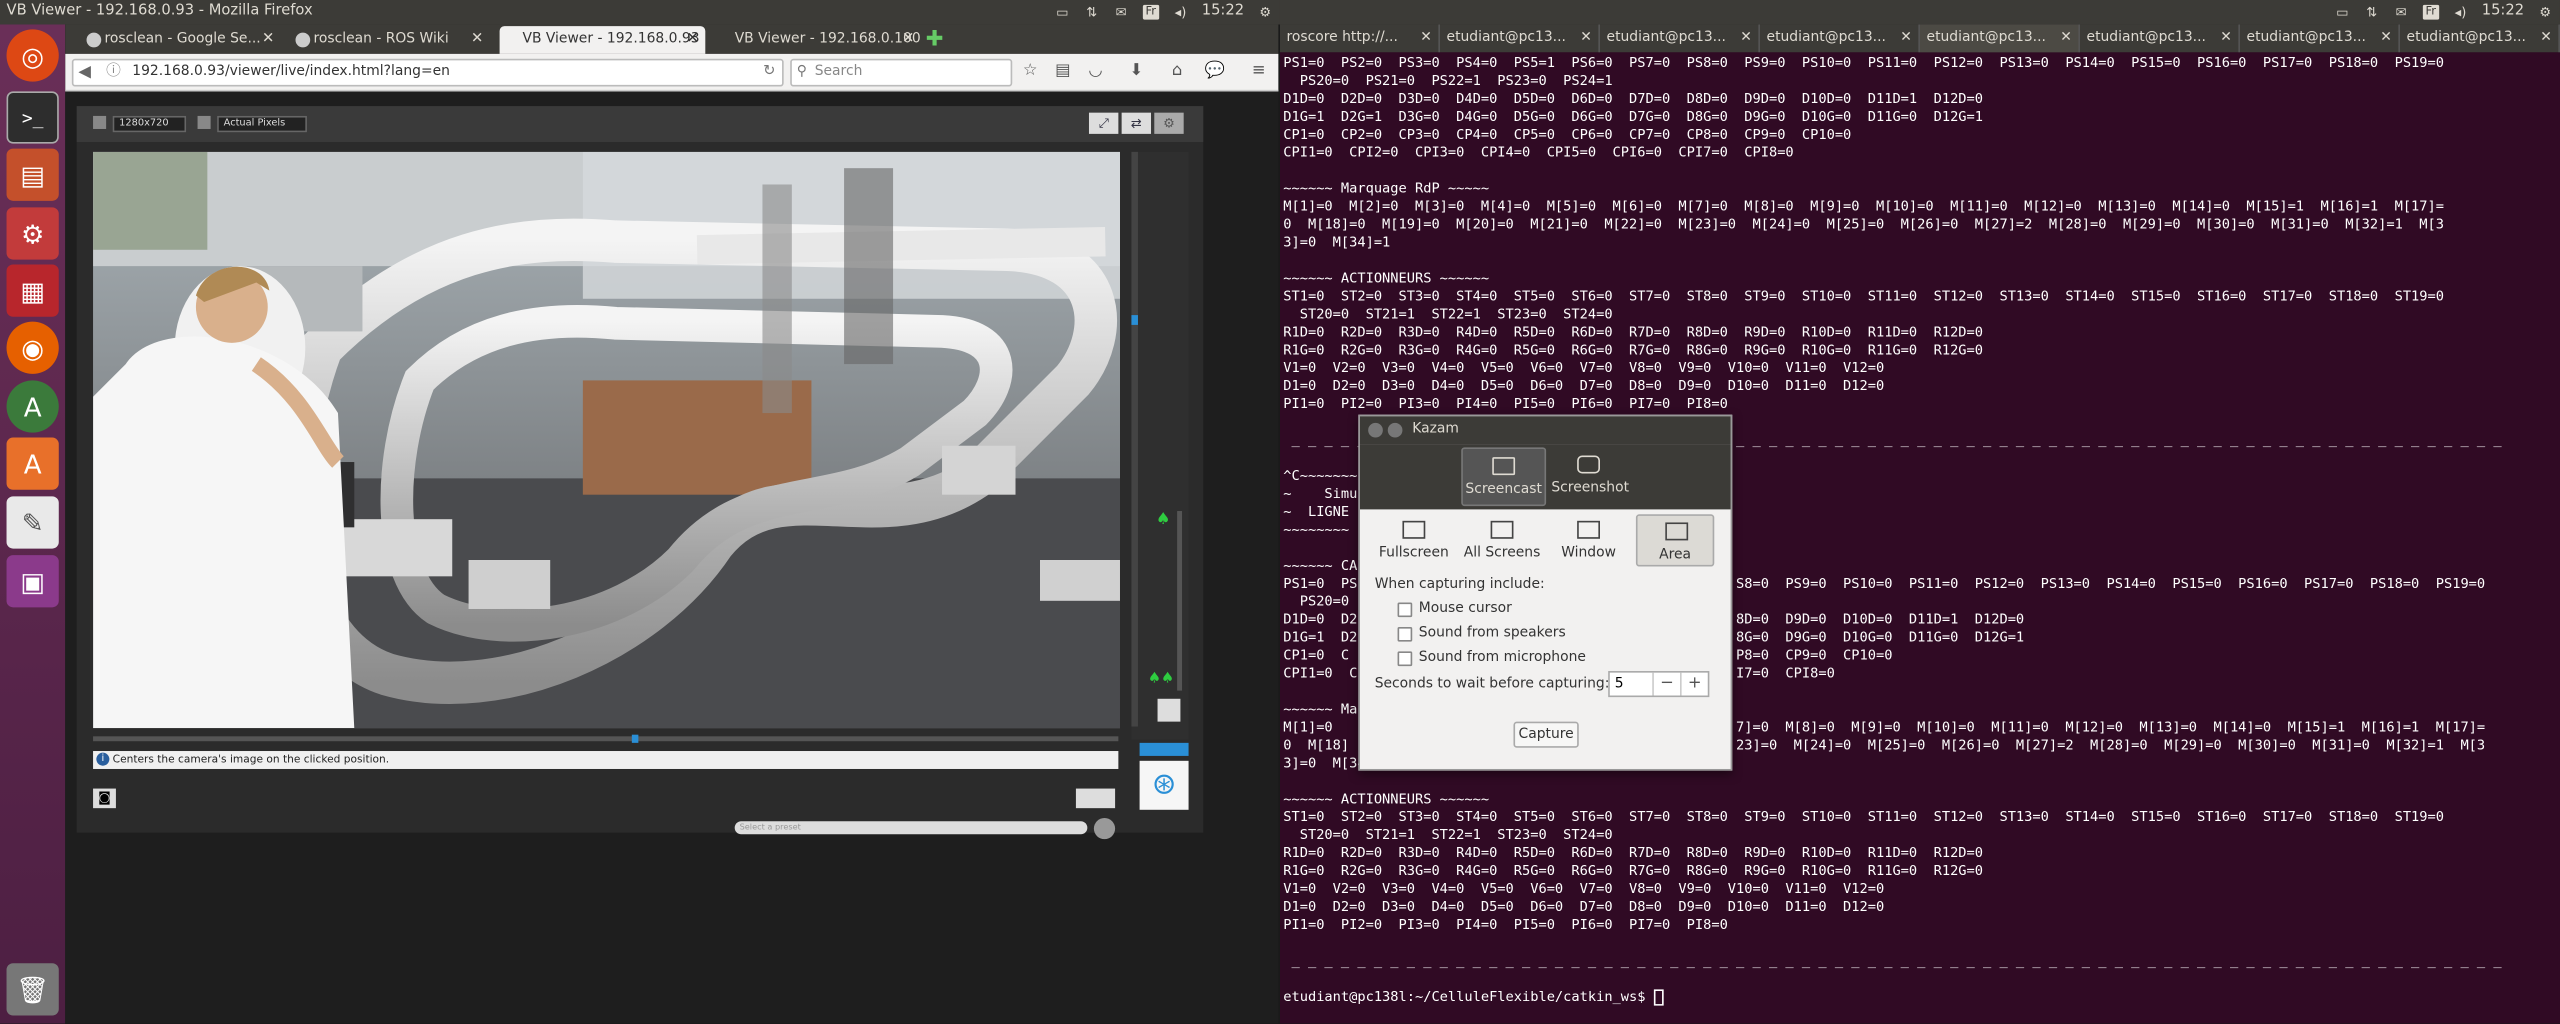 Image resolution: width=2560 pixels, height=1024 pixels. I want to click on resolution-select: 1280x720, so click(149, 124).